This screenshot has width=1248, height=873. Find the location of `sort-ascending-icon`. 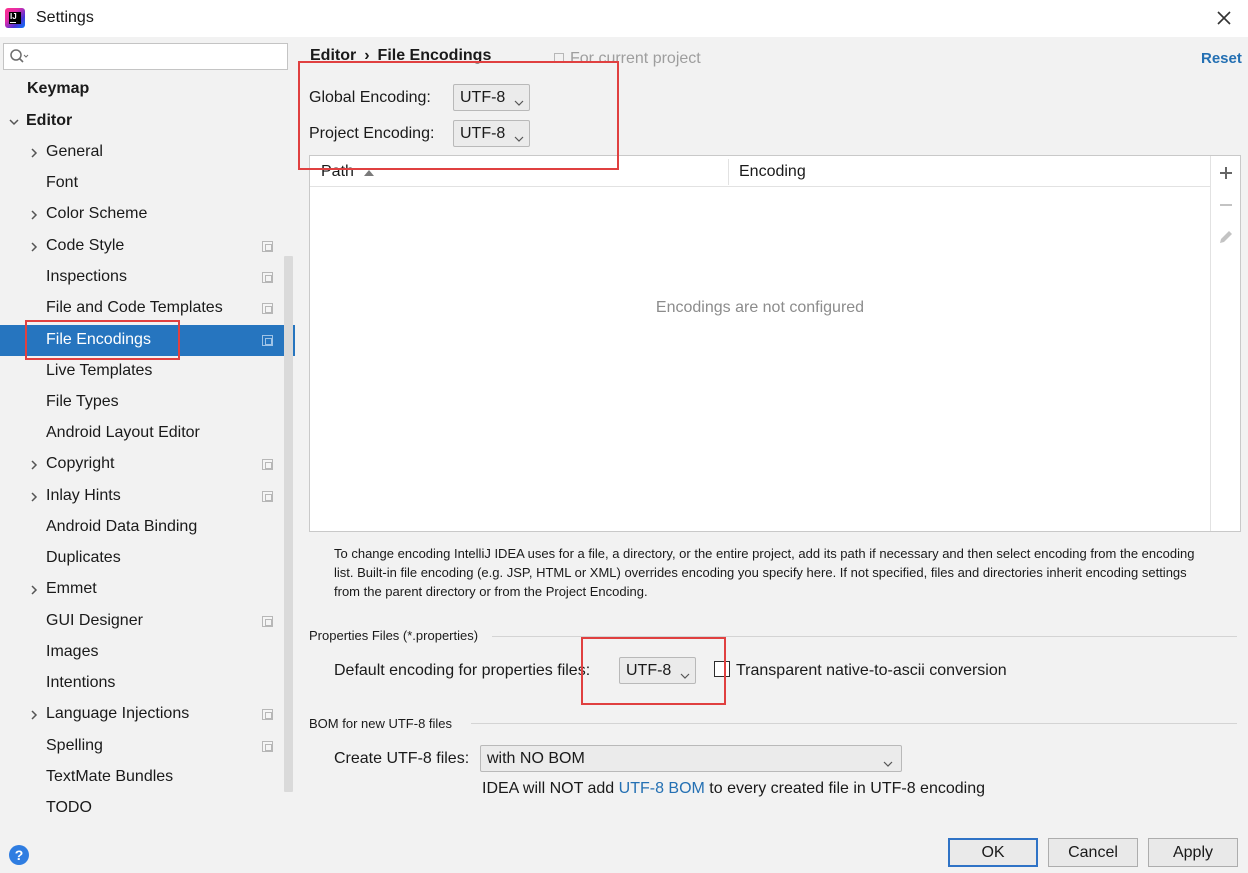

sort-ascending-icon is located at coordinates (369, 173).